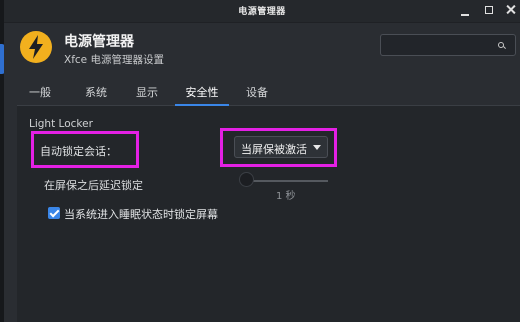  What do you see at coordinates (511, 10) in the screenshot?
I see `close-button` at bounding box center [511, 10].